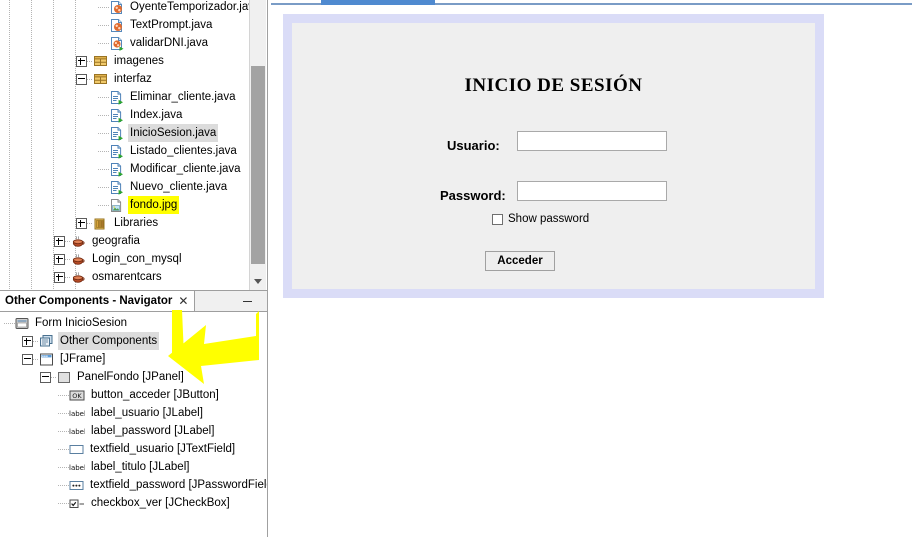 Image resolution: width=912 pixels, height=537 pixels. I want to click on checkbox-ver-label: Show password, so click(549, 219).